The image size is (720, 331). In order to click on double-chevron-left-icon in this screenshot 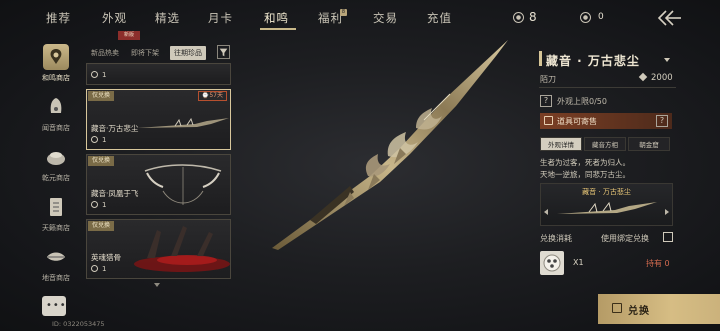, I will do `click(669, 18)`.